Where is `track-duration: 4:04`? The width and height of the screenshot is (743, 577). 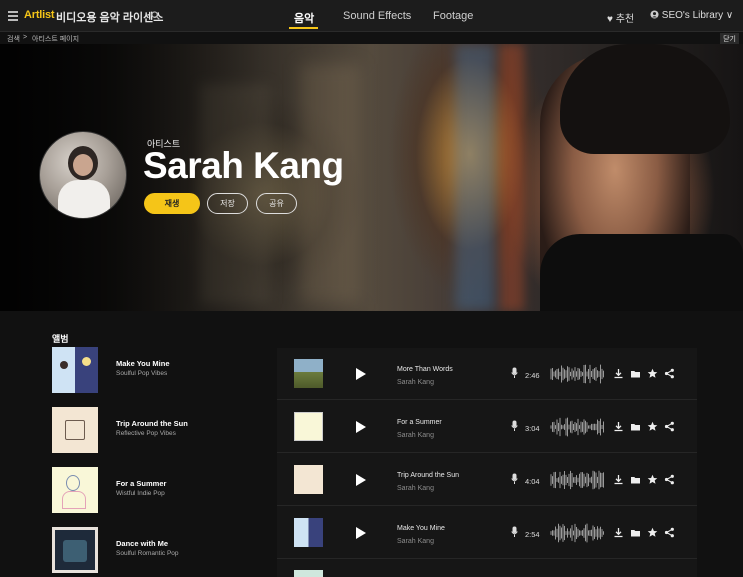
track-duration: 4:04 is located at coordinates (532, 481).